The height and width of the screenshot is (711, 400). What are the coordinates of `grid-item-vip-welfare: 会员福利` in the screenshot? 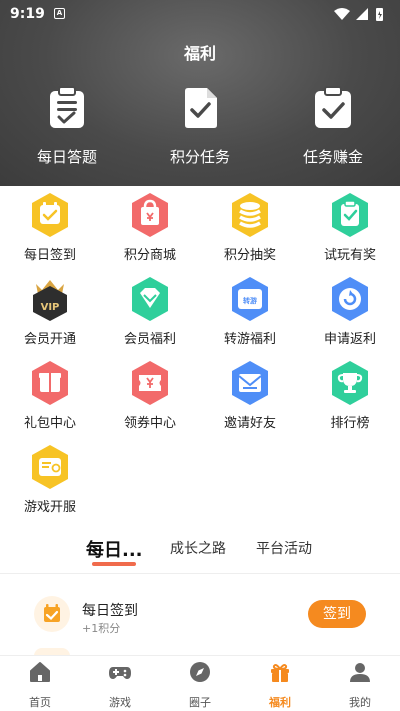 It's located at (150, 312).